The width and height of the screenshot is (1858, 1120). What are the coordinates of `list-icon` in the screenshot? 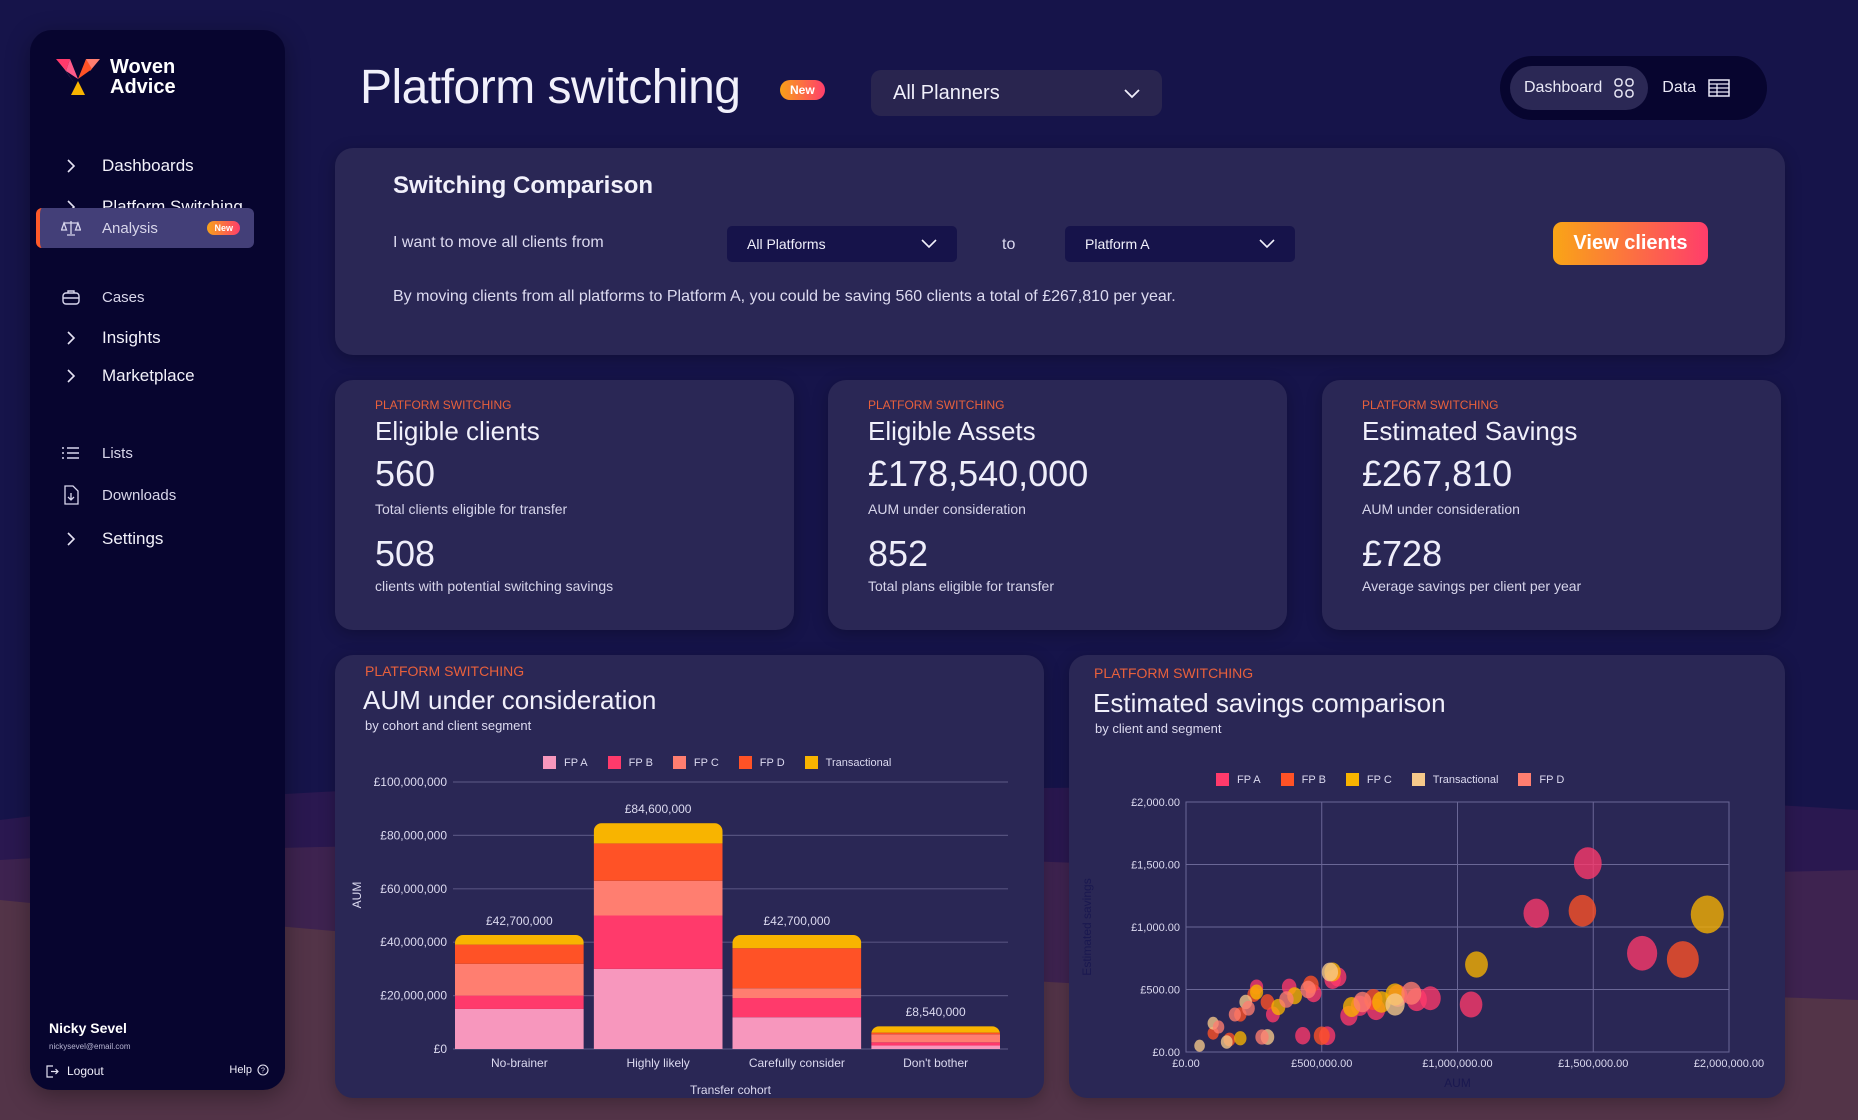 It's located at (71, 453).